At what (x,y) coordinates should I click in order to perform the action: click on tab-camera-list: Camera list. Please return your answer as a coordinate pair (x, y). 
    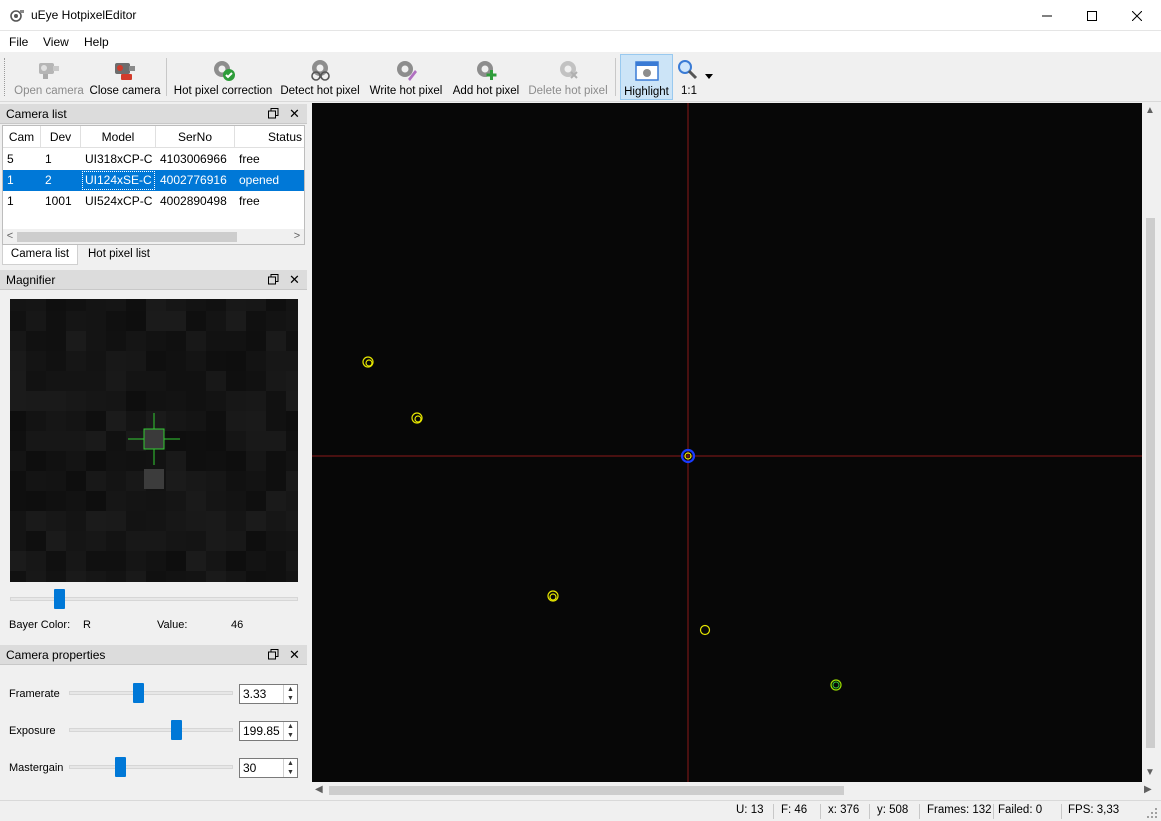
    Looking at the image, I should click on (40, 255).